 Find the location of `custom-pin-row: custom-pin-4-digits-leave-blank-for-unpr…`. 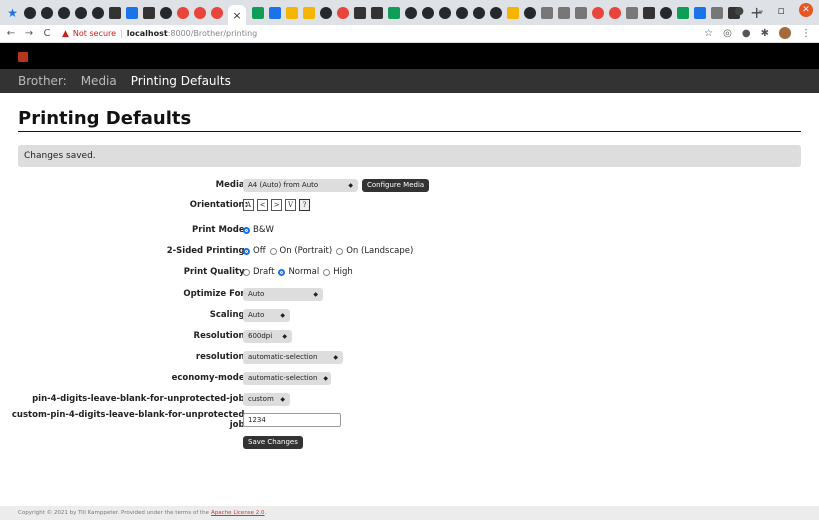

custom-pin-row: custom-pin-4-digits-leave-blank-for-unpr… is located at coordinates (176, 420).